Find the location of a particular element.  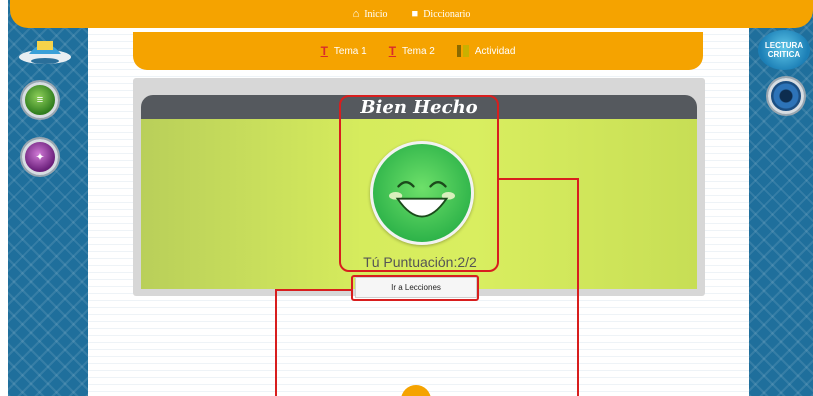

annotation-highlight-result is located at coordinates (419, 183).